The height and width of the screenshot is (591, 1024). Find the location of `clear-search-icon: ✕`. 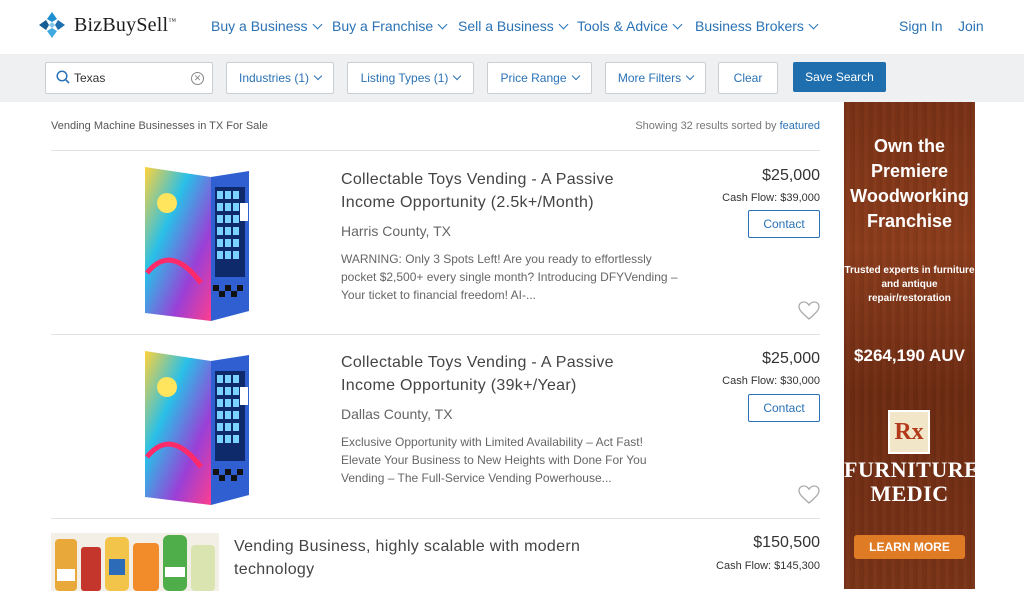

clear-search-icon: ✕ is located at coordinates (197, 78).